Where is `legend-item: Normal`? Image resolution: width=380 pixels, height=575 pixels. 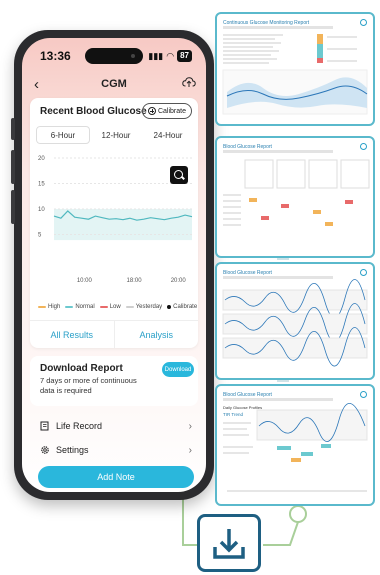 legend-item: Normal is located at coordinates (80, 307).